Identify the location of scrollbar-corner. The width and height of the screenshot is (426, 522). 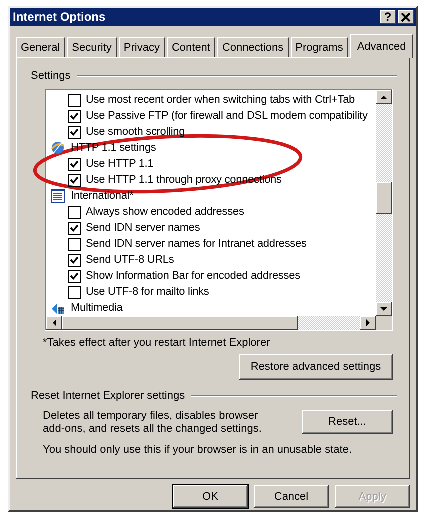
(384, 323).